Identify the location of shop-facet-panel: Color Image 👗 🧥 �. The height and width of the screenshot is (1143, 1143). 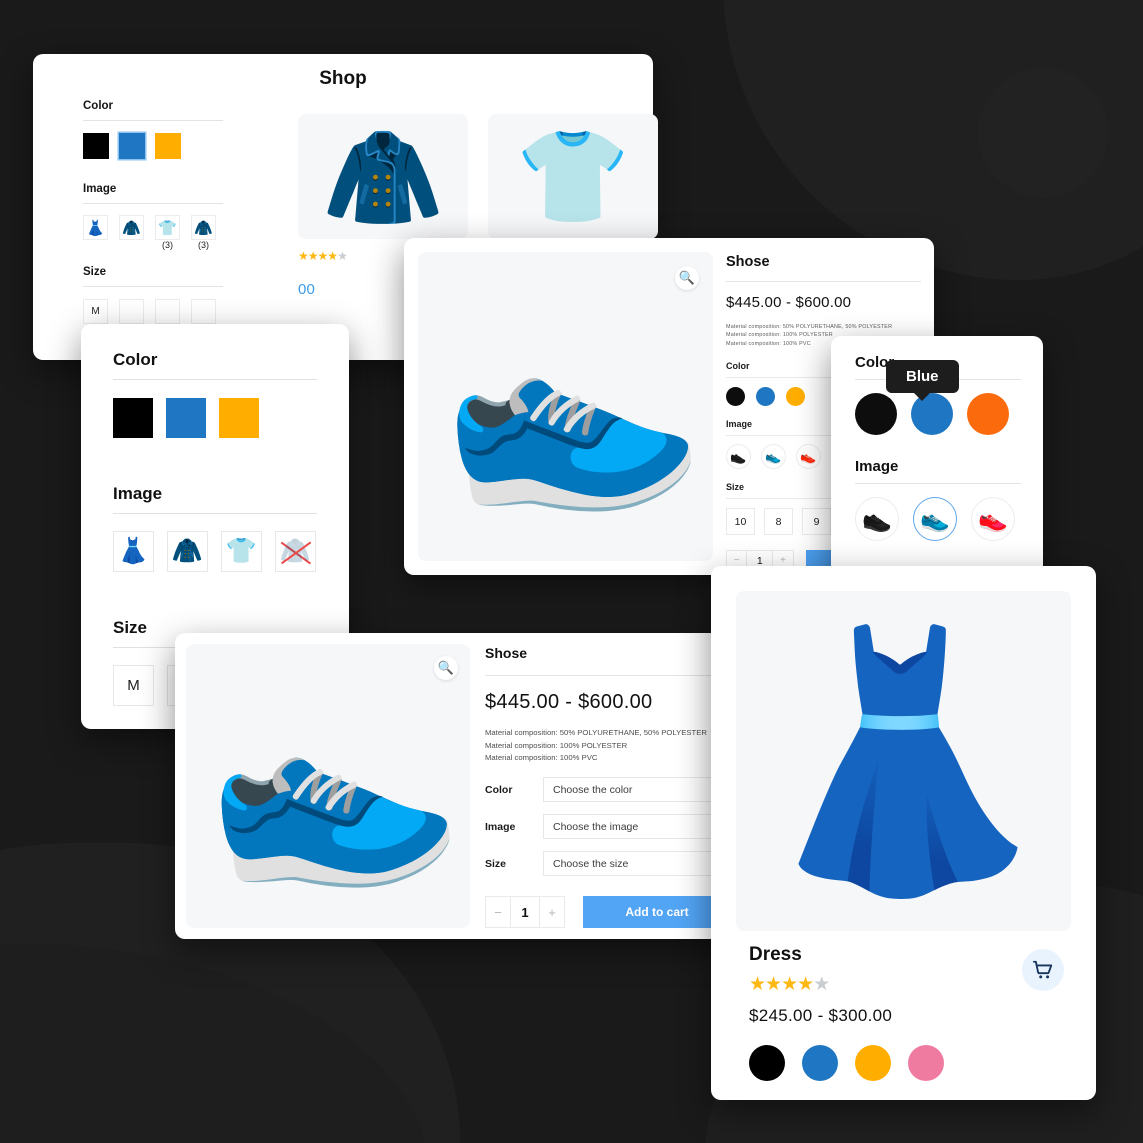
(153, 212).